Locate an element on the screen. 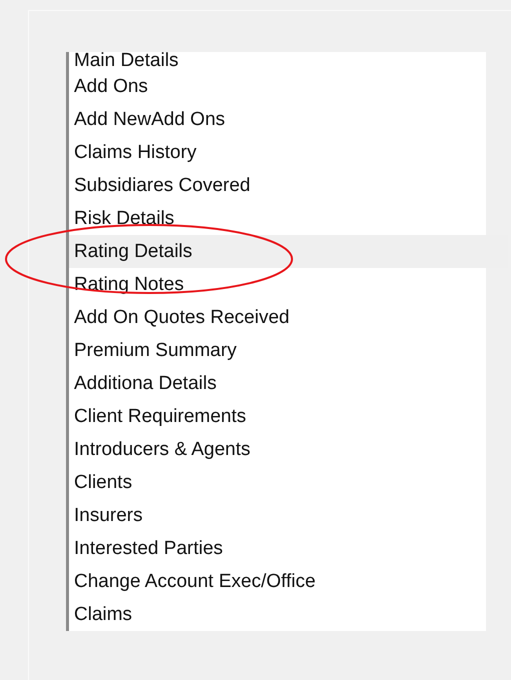  menu-item: Interested Parties is located at coordinates (277, 548).